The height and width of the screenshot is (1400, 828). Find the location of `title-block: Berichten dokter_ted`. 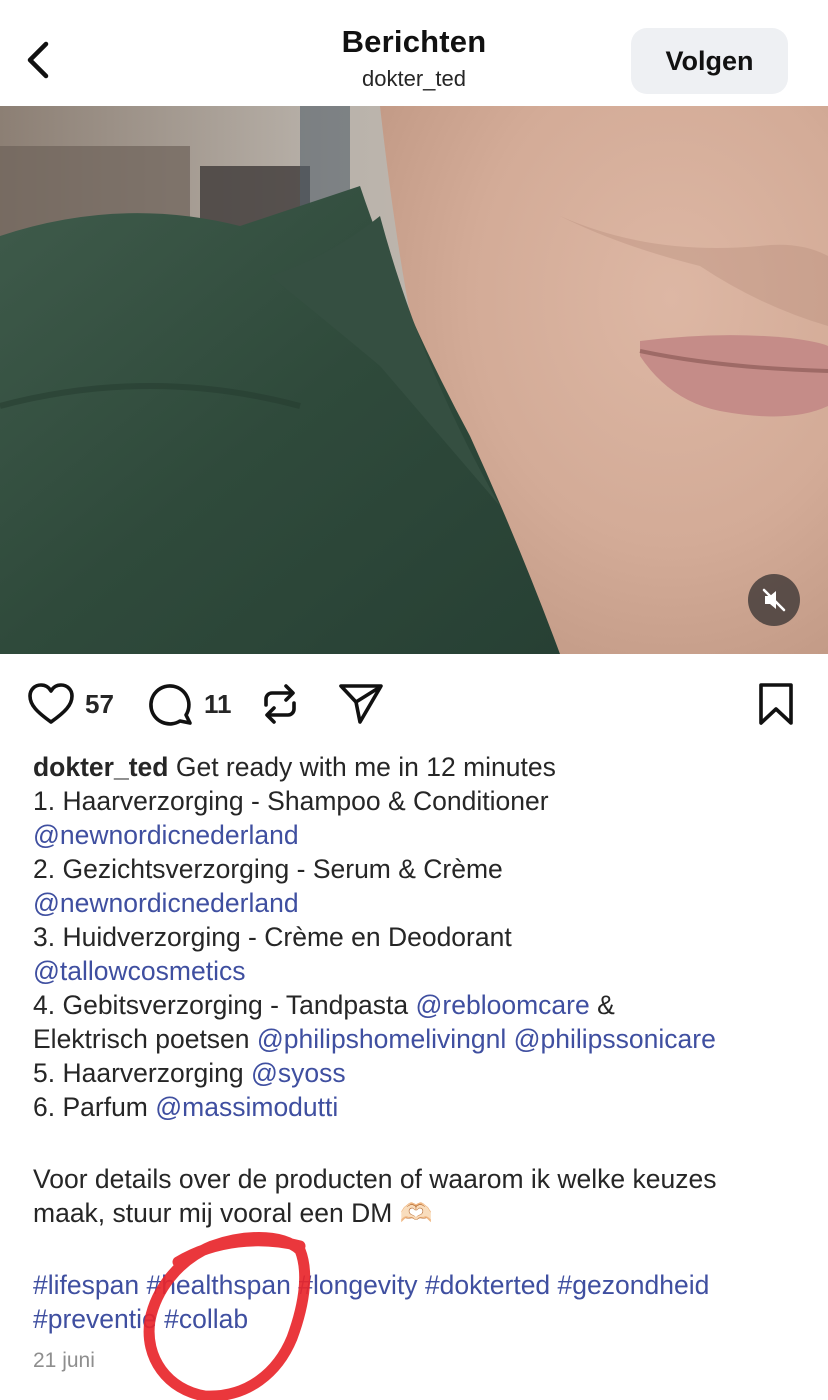

title-block: Berichten dokter_ted is located at coordinates (414, 58).